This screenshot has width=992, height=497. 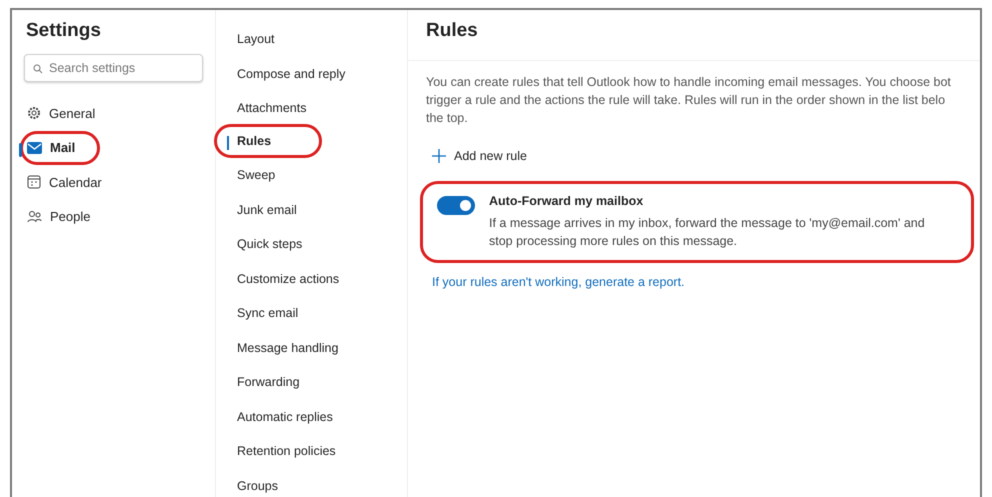 I want to click on add-rule-button: Add new rule, so click(x=479, y=156).